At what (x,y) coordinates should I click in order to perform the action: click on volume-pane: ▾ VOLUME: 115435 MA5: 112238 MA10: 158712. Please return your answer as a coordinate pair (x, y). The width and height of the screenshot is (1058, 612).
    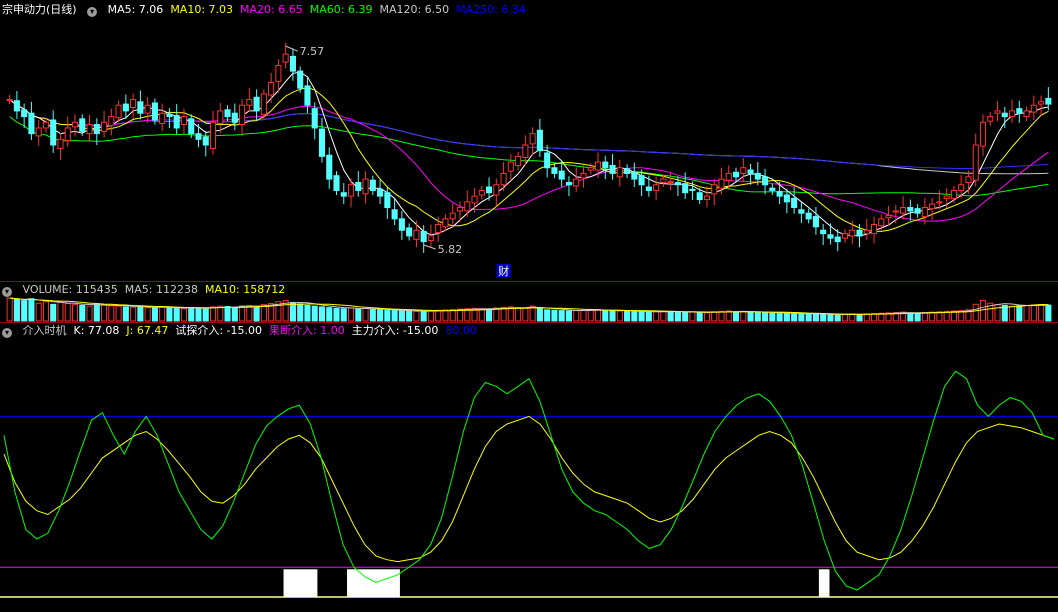
    Looking at the image, I should click on (529, 302).